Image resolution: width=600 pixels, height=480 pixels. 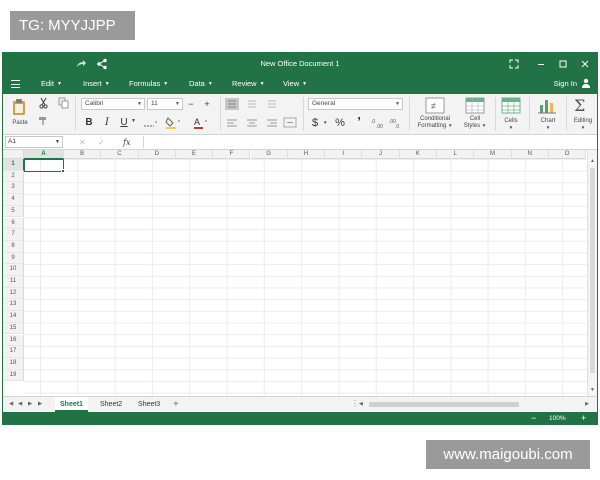 What do you see at coordinates (13, 270) in the screenshot?
I see `row-header-10: 10` at bounding box center [13, 270].